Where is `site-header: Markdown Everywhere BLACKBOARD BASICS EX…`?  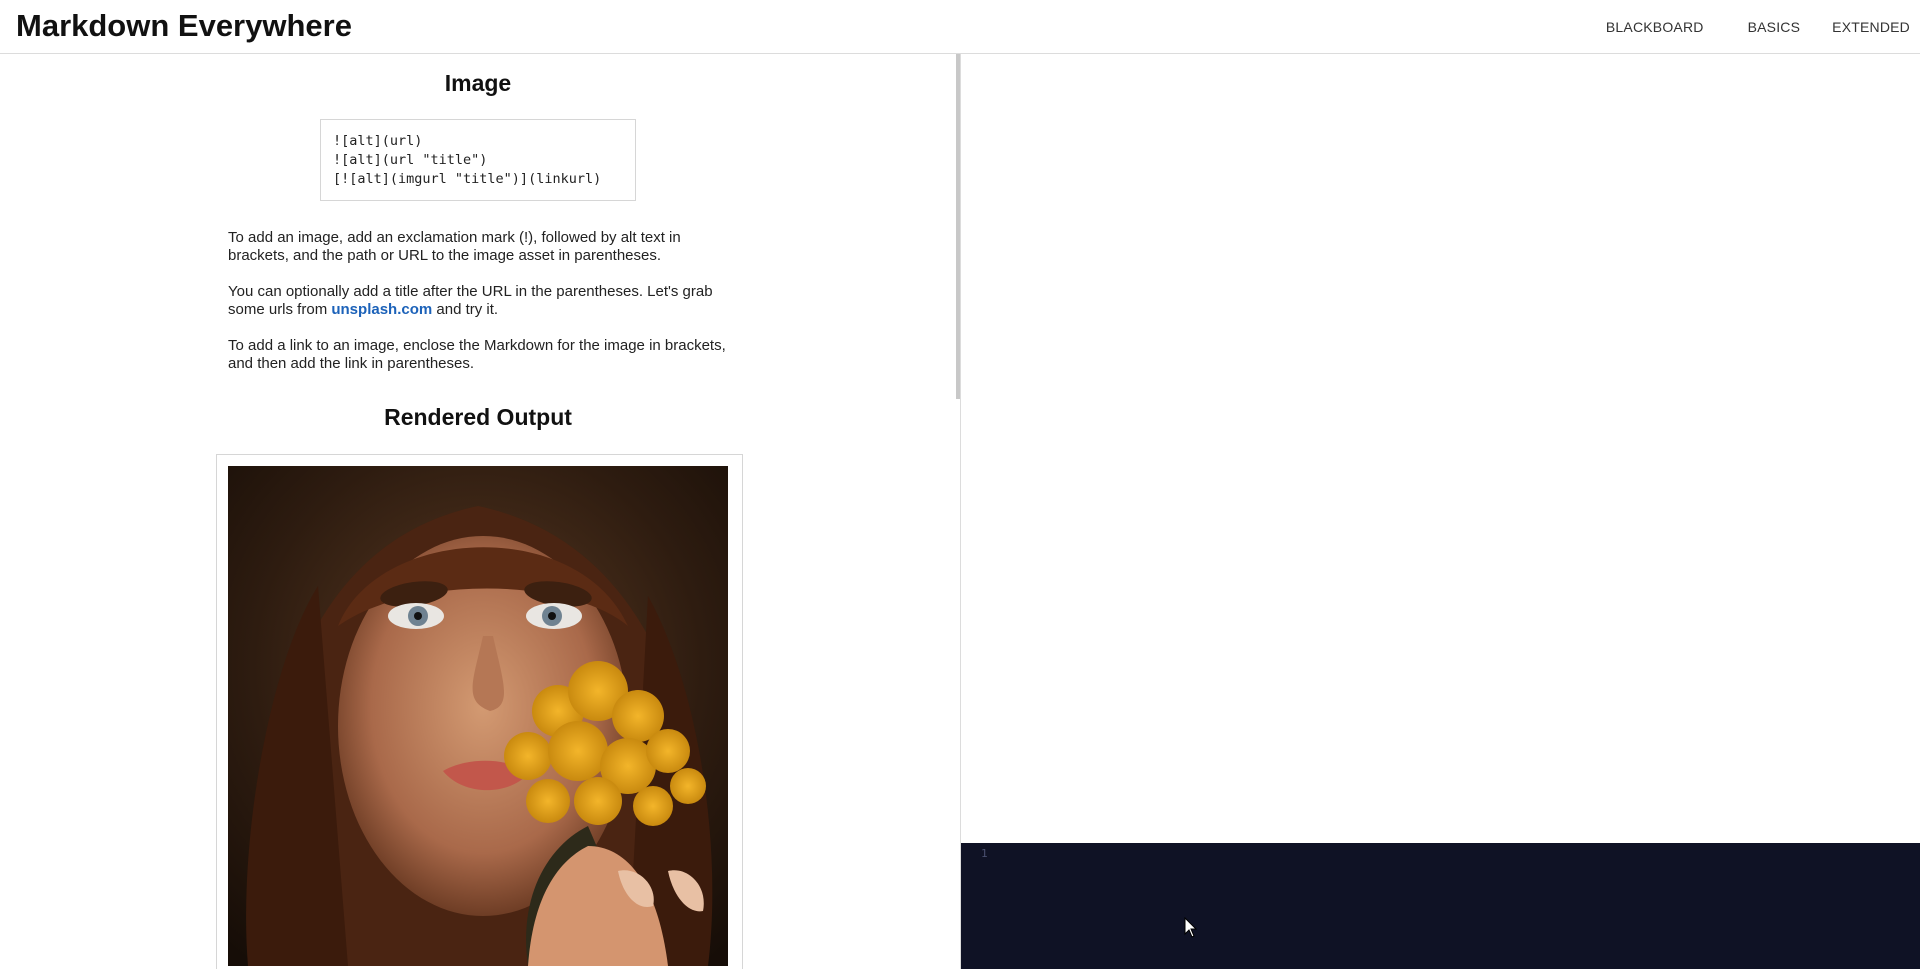 site-header: Markdown Everywhere BLACKBOARD BASICS EX… is located at coordinates (960, 27).